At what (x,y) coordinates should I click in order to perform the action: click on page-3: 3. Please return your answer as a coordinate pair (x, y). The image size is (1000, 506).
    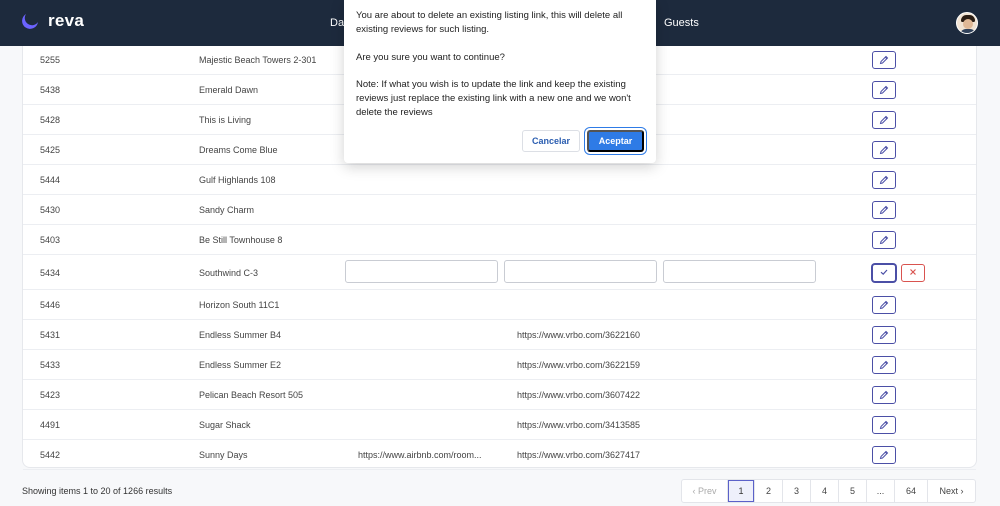
    Looking at the image, I should click on (797, 491).